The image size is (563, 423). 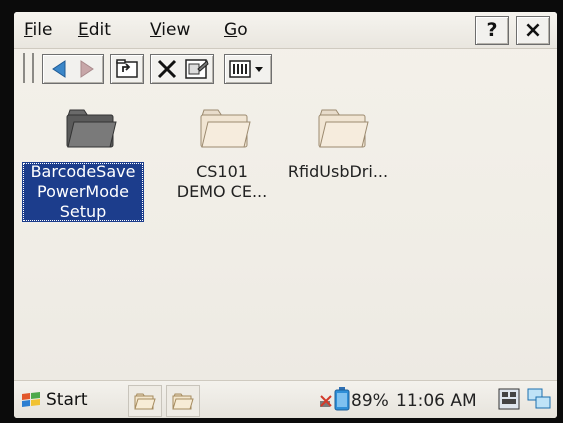 I want to click on taskbar: Start 89% 11:06 AM, so click(x=285, y=399).